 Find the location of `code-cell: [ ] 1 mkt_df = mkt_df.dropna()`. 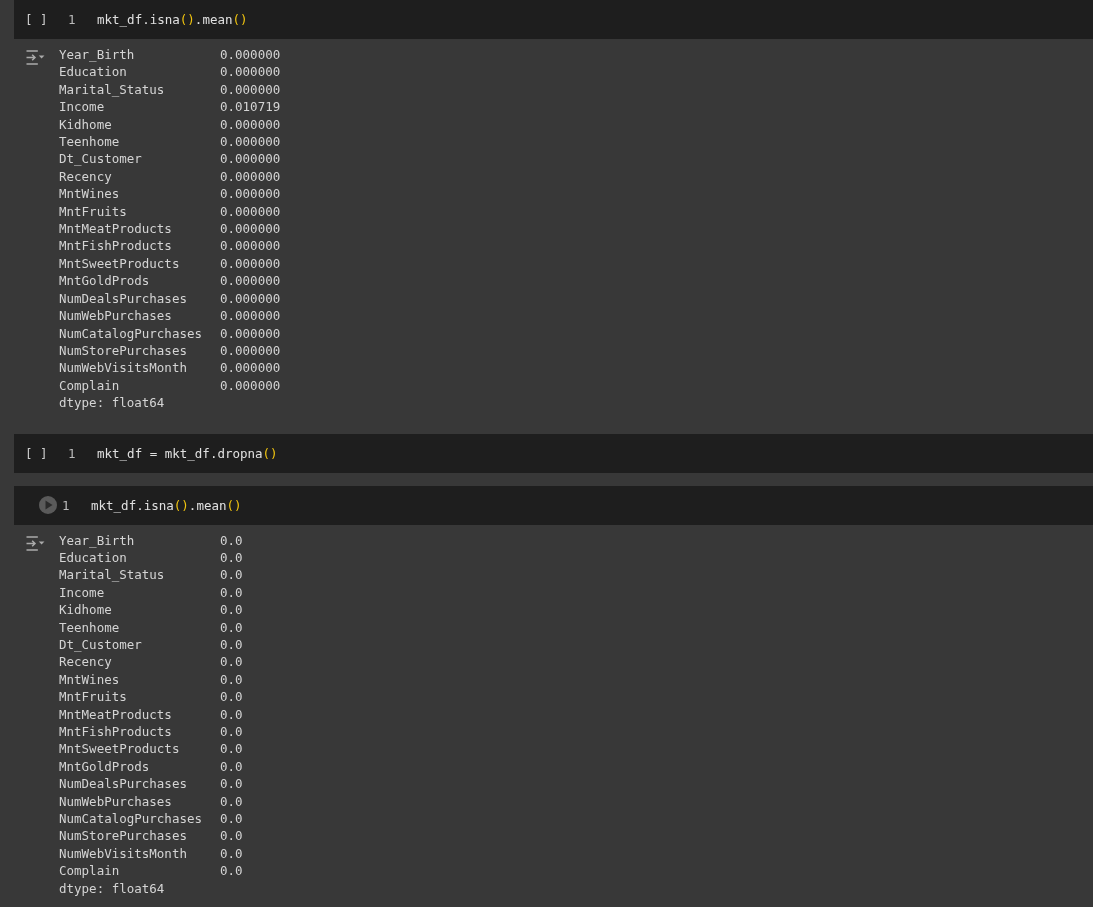

code-cell: [ ] 1 mkt_df = mkt_df.dropna() is located at coordinates (553, 453).